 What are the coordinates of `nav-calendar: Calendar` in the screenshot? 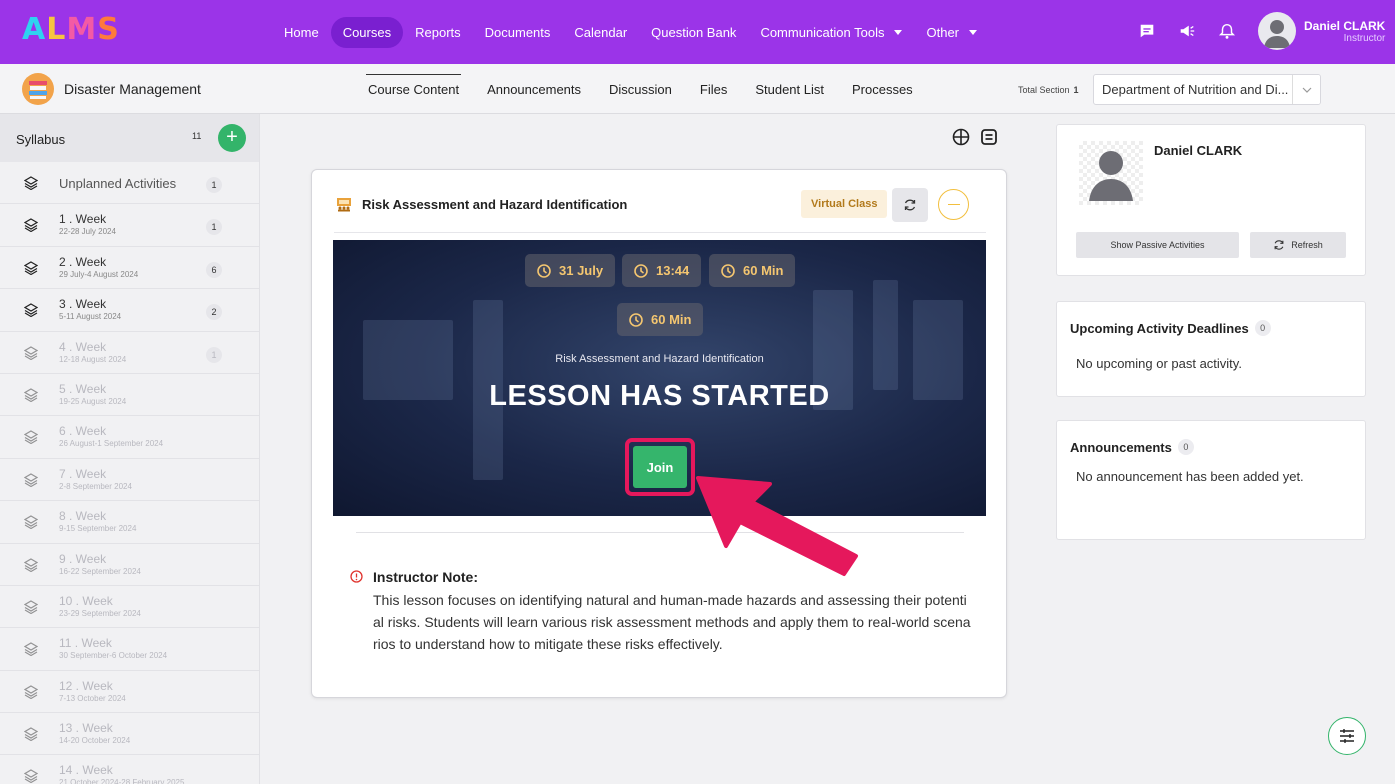 It's located at (600, 32).